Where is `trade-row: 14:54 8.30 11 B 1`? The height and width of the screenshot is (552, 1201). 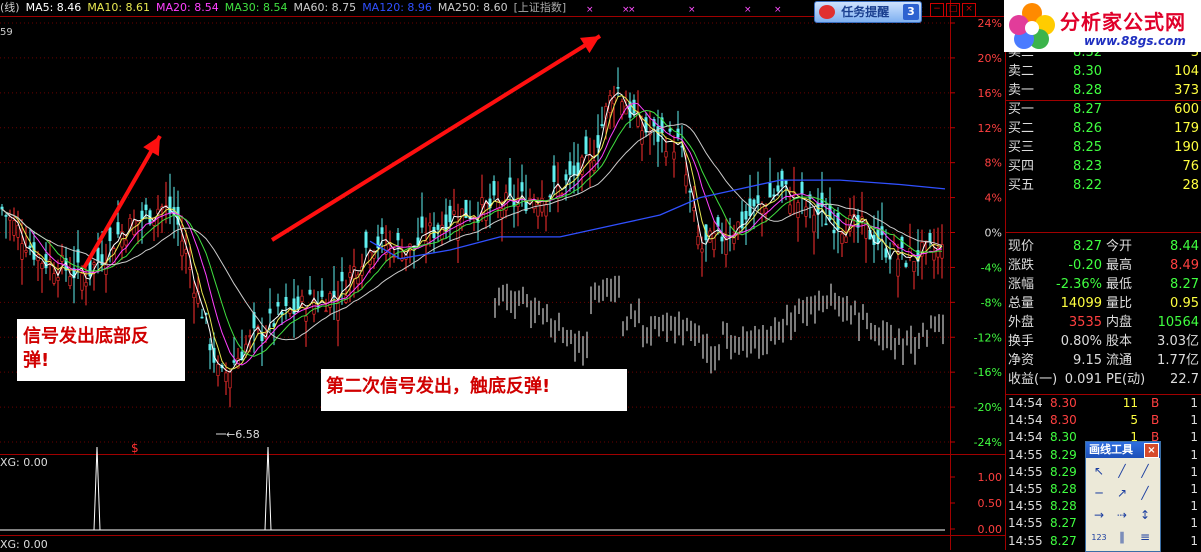 trade-row: 14:54 8.30 11 B 1 is located at coordinates (1103, 403).